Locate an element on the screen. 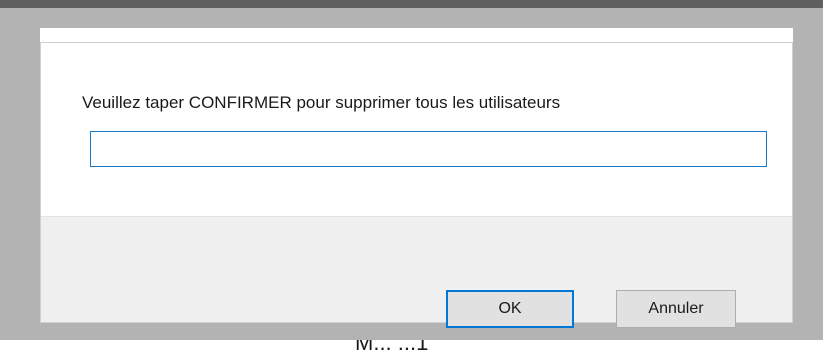  confirmation-input is located at coordinates (428, 149).